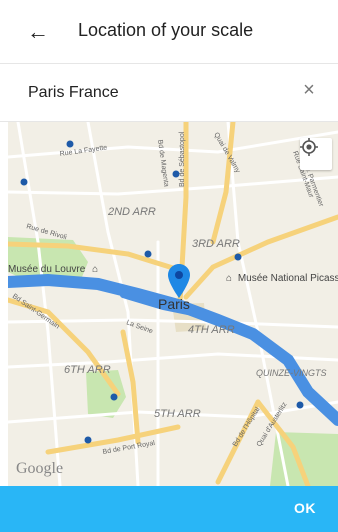 Image resolution: width=338 pixels, height=532 pixels. Describe the element at coordinates (305, 508) in the screenshot. I see `ok-button: OK` at that location.